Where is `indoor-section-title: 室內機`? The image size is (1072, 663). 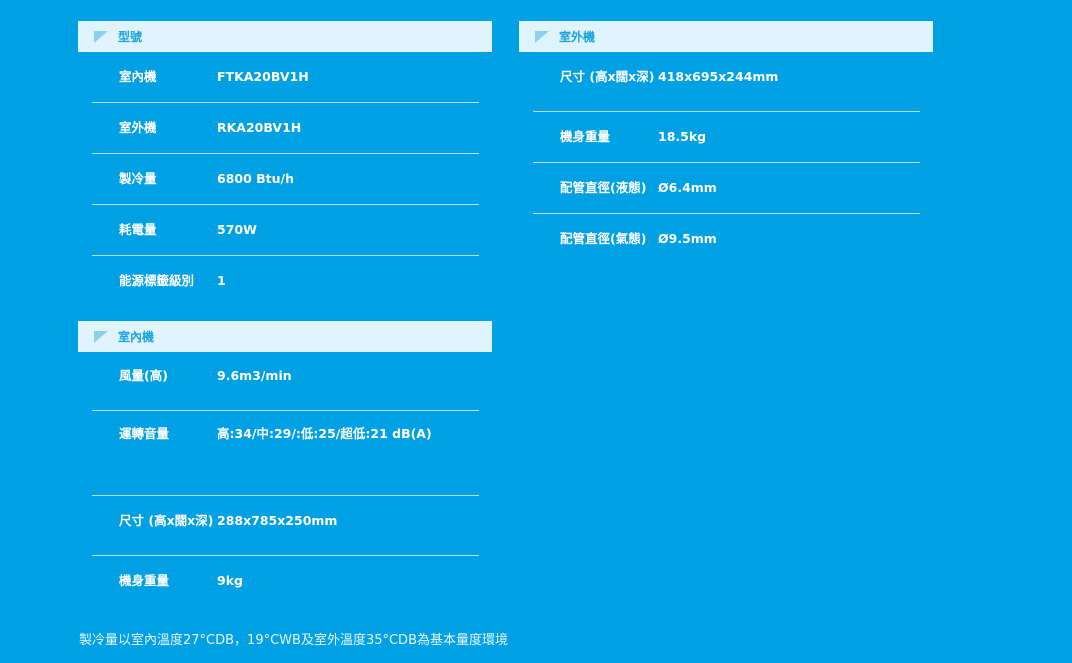 indoor-section-title: 室內機 is located at coordinates (136, 337).